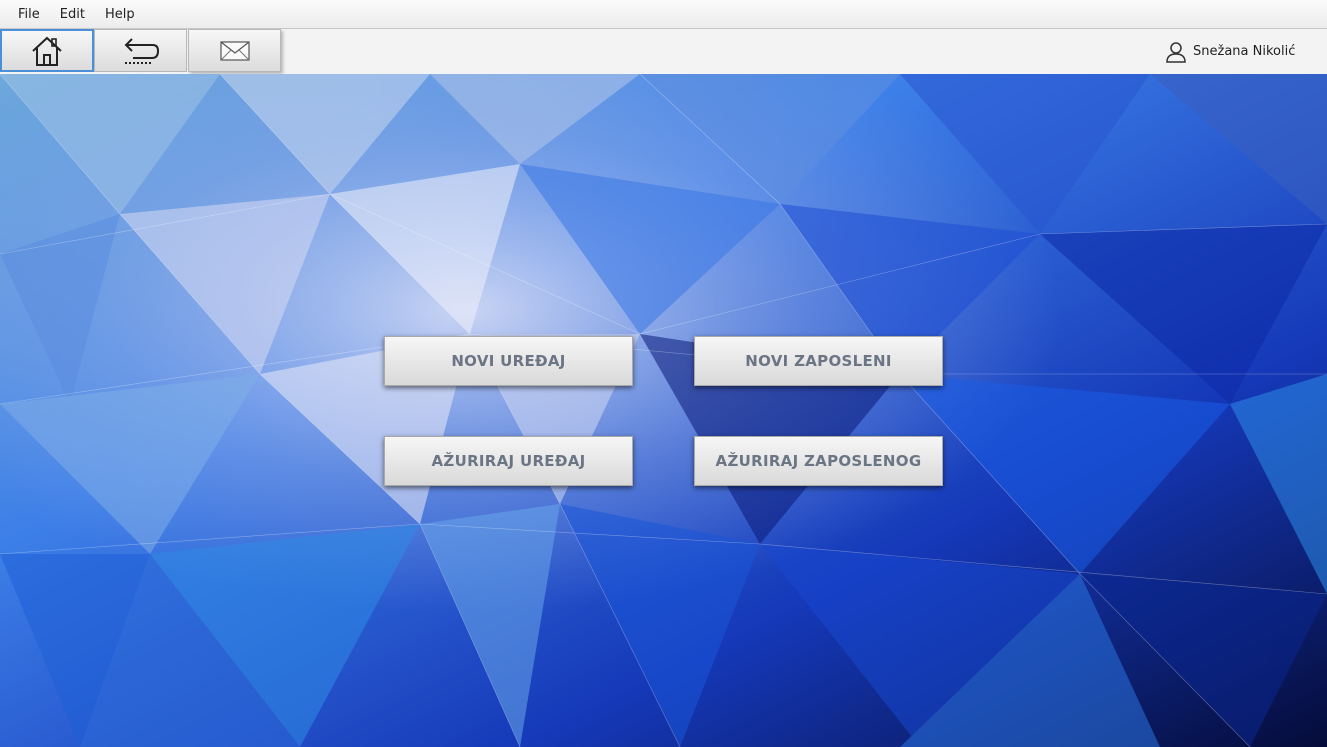  I want to click on mail-button, so click(234, 50).